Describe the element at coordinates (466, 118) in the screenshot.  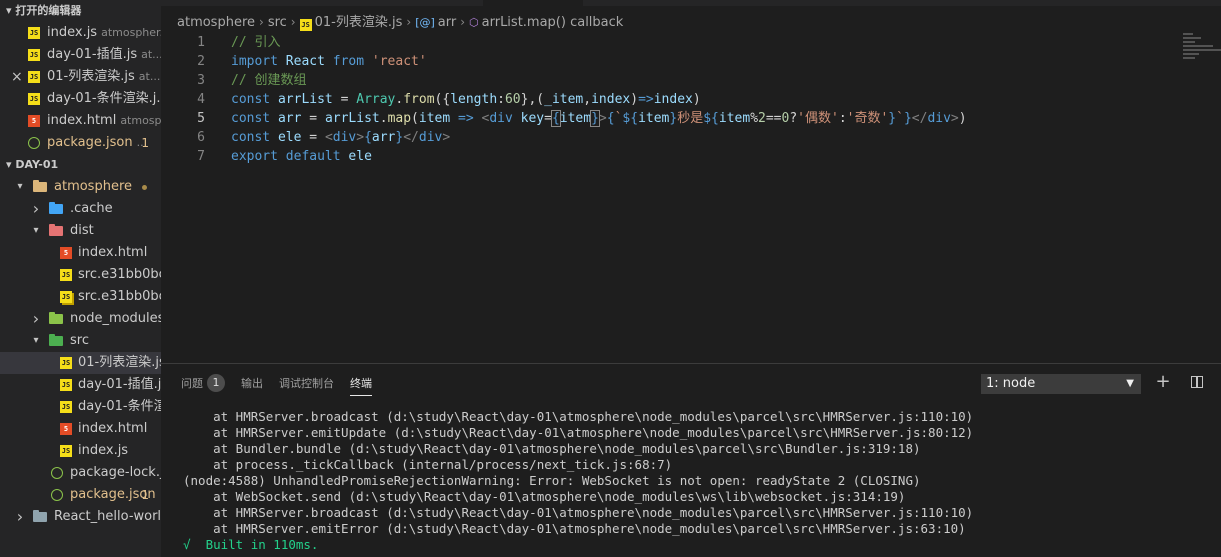
I see `code-token: =>` at that location.